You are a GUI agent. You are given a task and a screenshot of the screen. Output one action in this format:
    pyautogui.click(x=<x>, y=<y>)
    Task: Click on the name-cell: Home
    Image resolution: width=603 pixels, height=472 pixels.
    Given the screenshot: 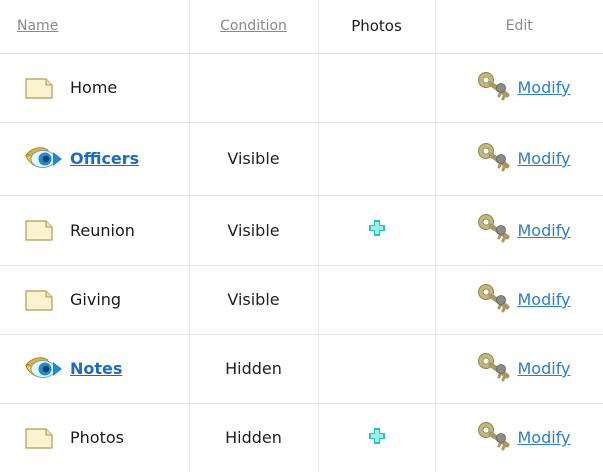 What is the action you would take?
    pyautogui.click(x=95, y=88)
    